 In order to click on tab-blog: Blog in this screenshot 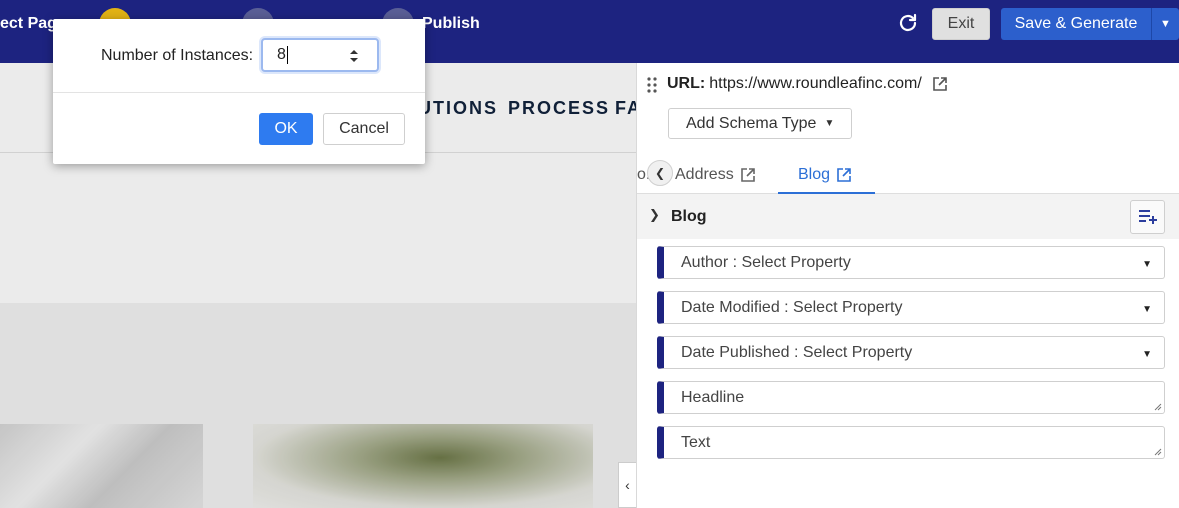, I will do `click(825, 175)`.